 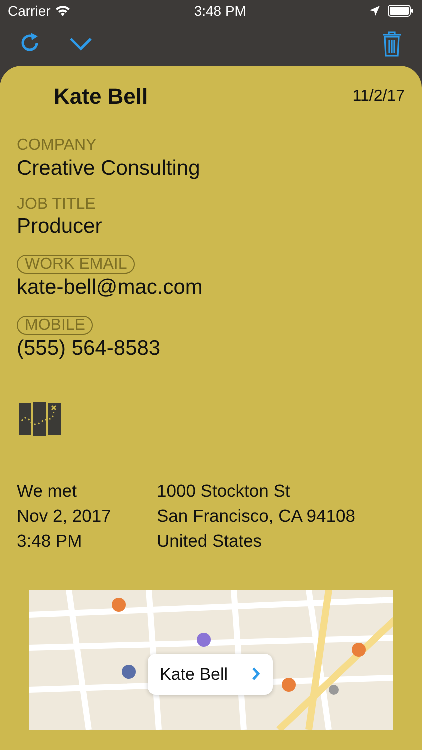 I want to click on field-value: kate-bell@mac.com, so click(x=110, y=288).